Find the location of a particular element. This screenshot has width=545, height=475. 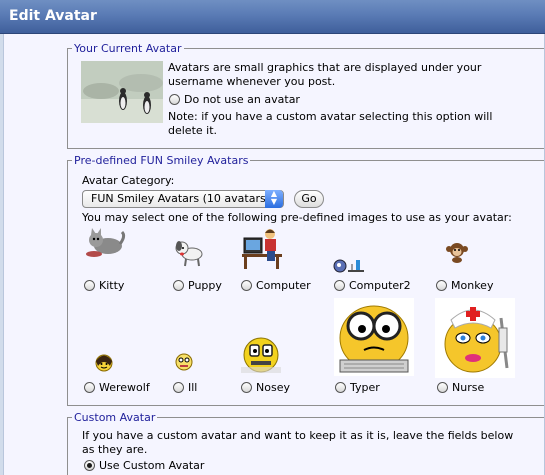

monkey-label: Monkey is located at coordinates (472, 285).